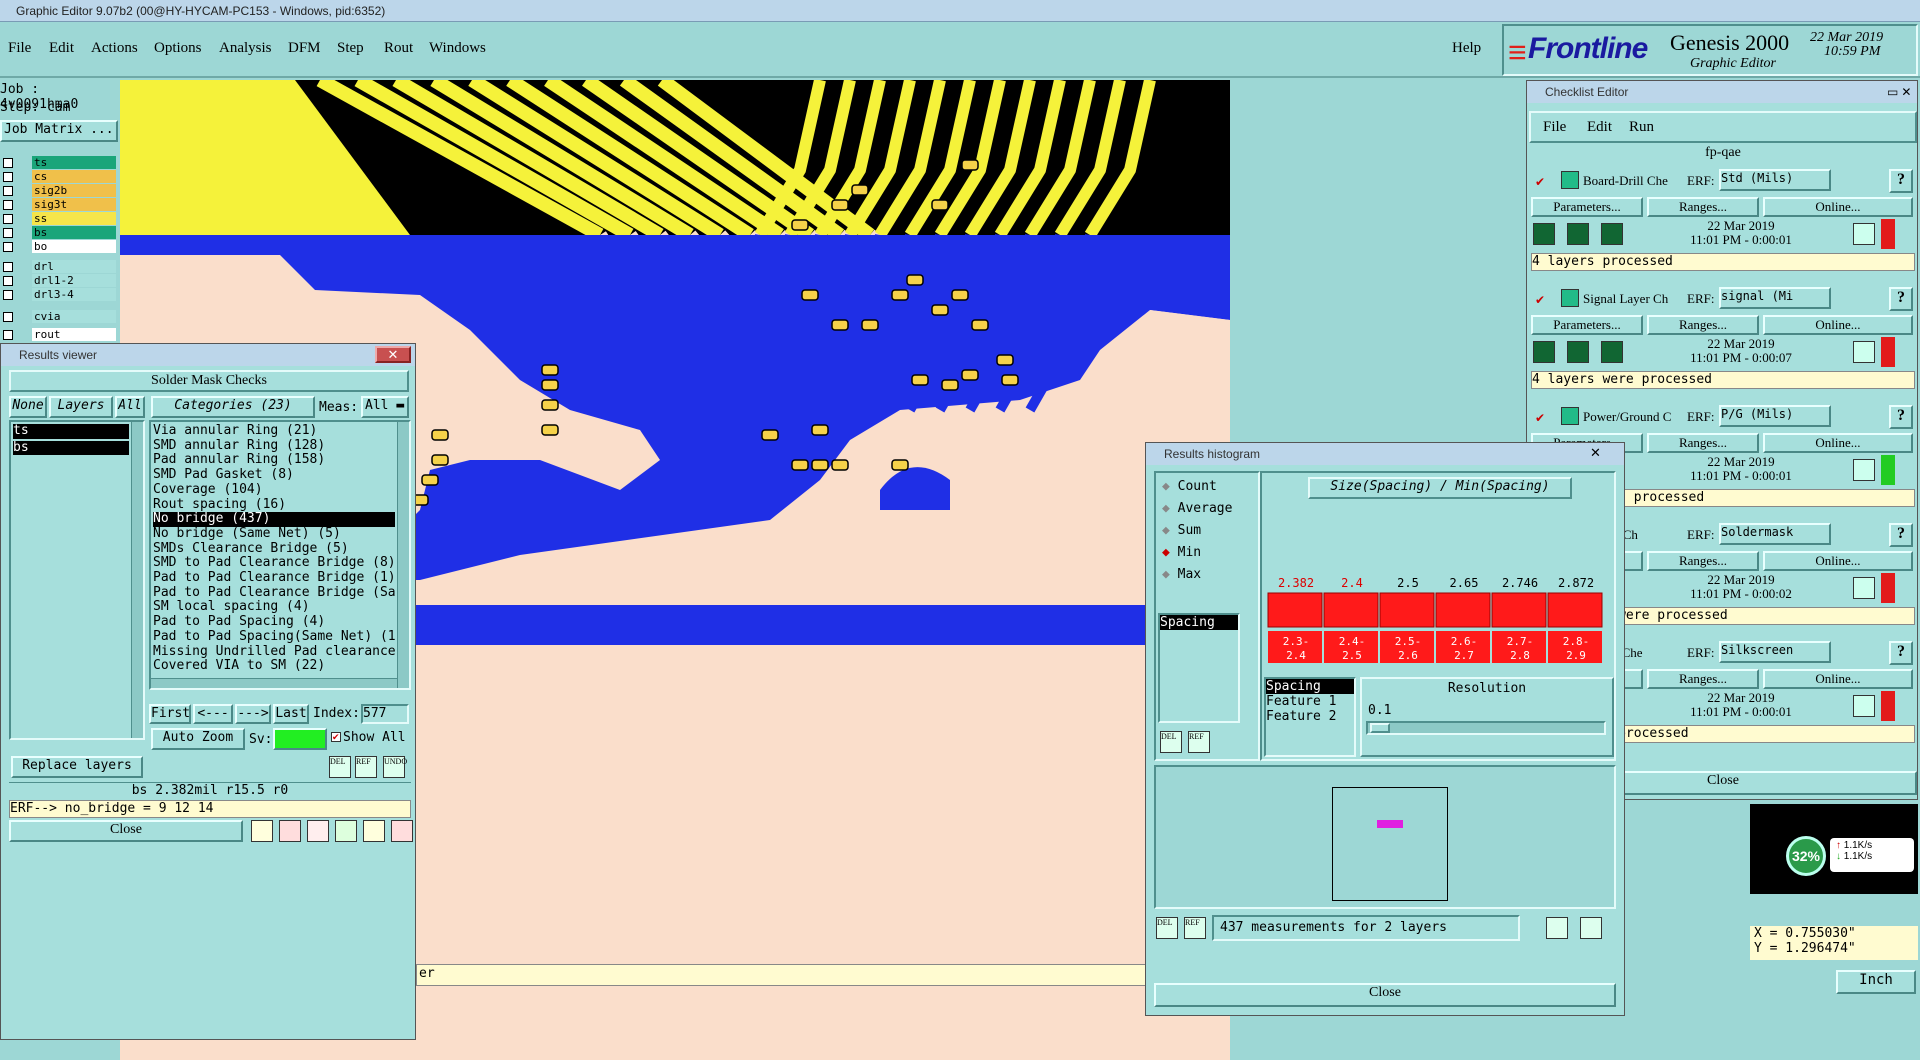 Image resolution: width=1920 pixels, height=1060 pixels. I want to click on menu-dfm: DFM, so click(304, 48).